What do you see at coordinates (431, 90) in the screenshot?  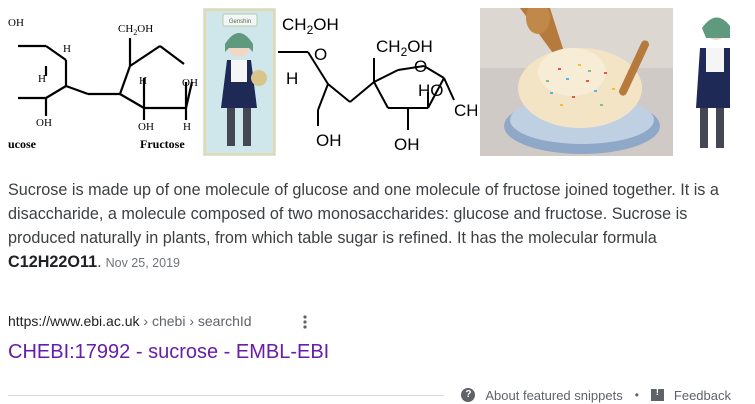 I see `ho-label: HO` at bounding box center [431, 90].